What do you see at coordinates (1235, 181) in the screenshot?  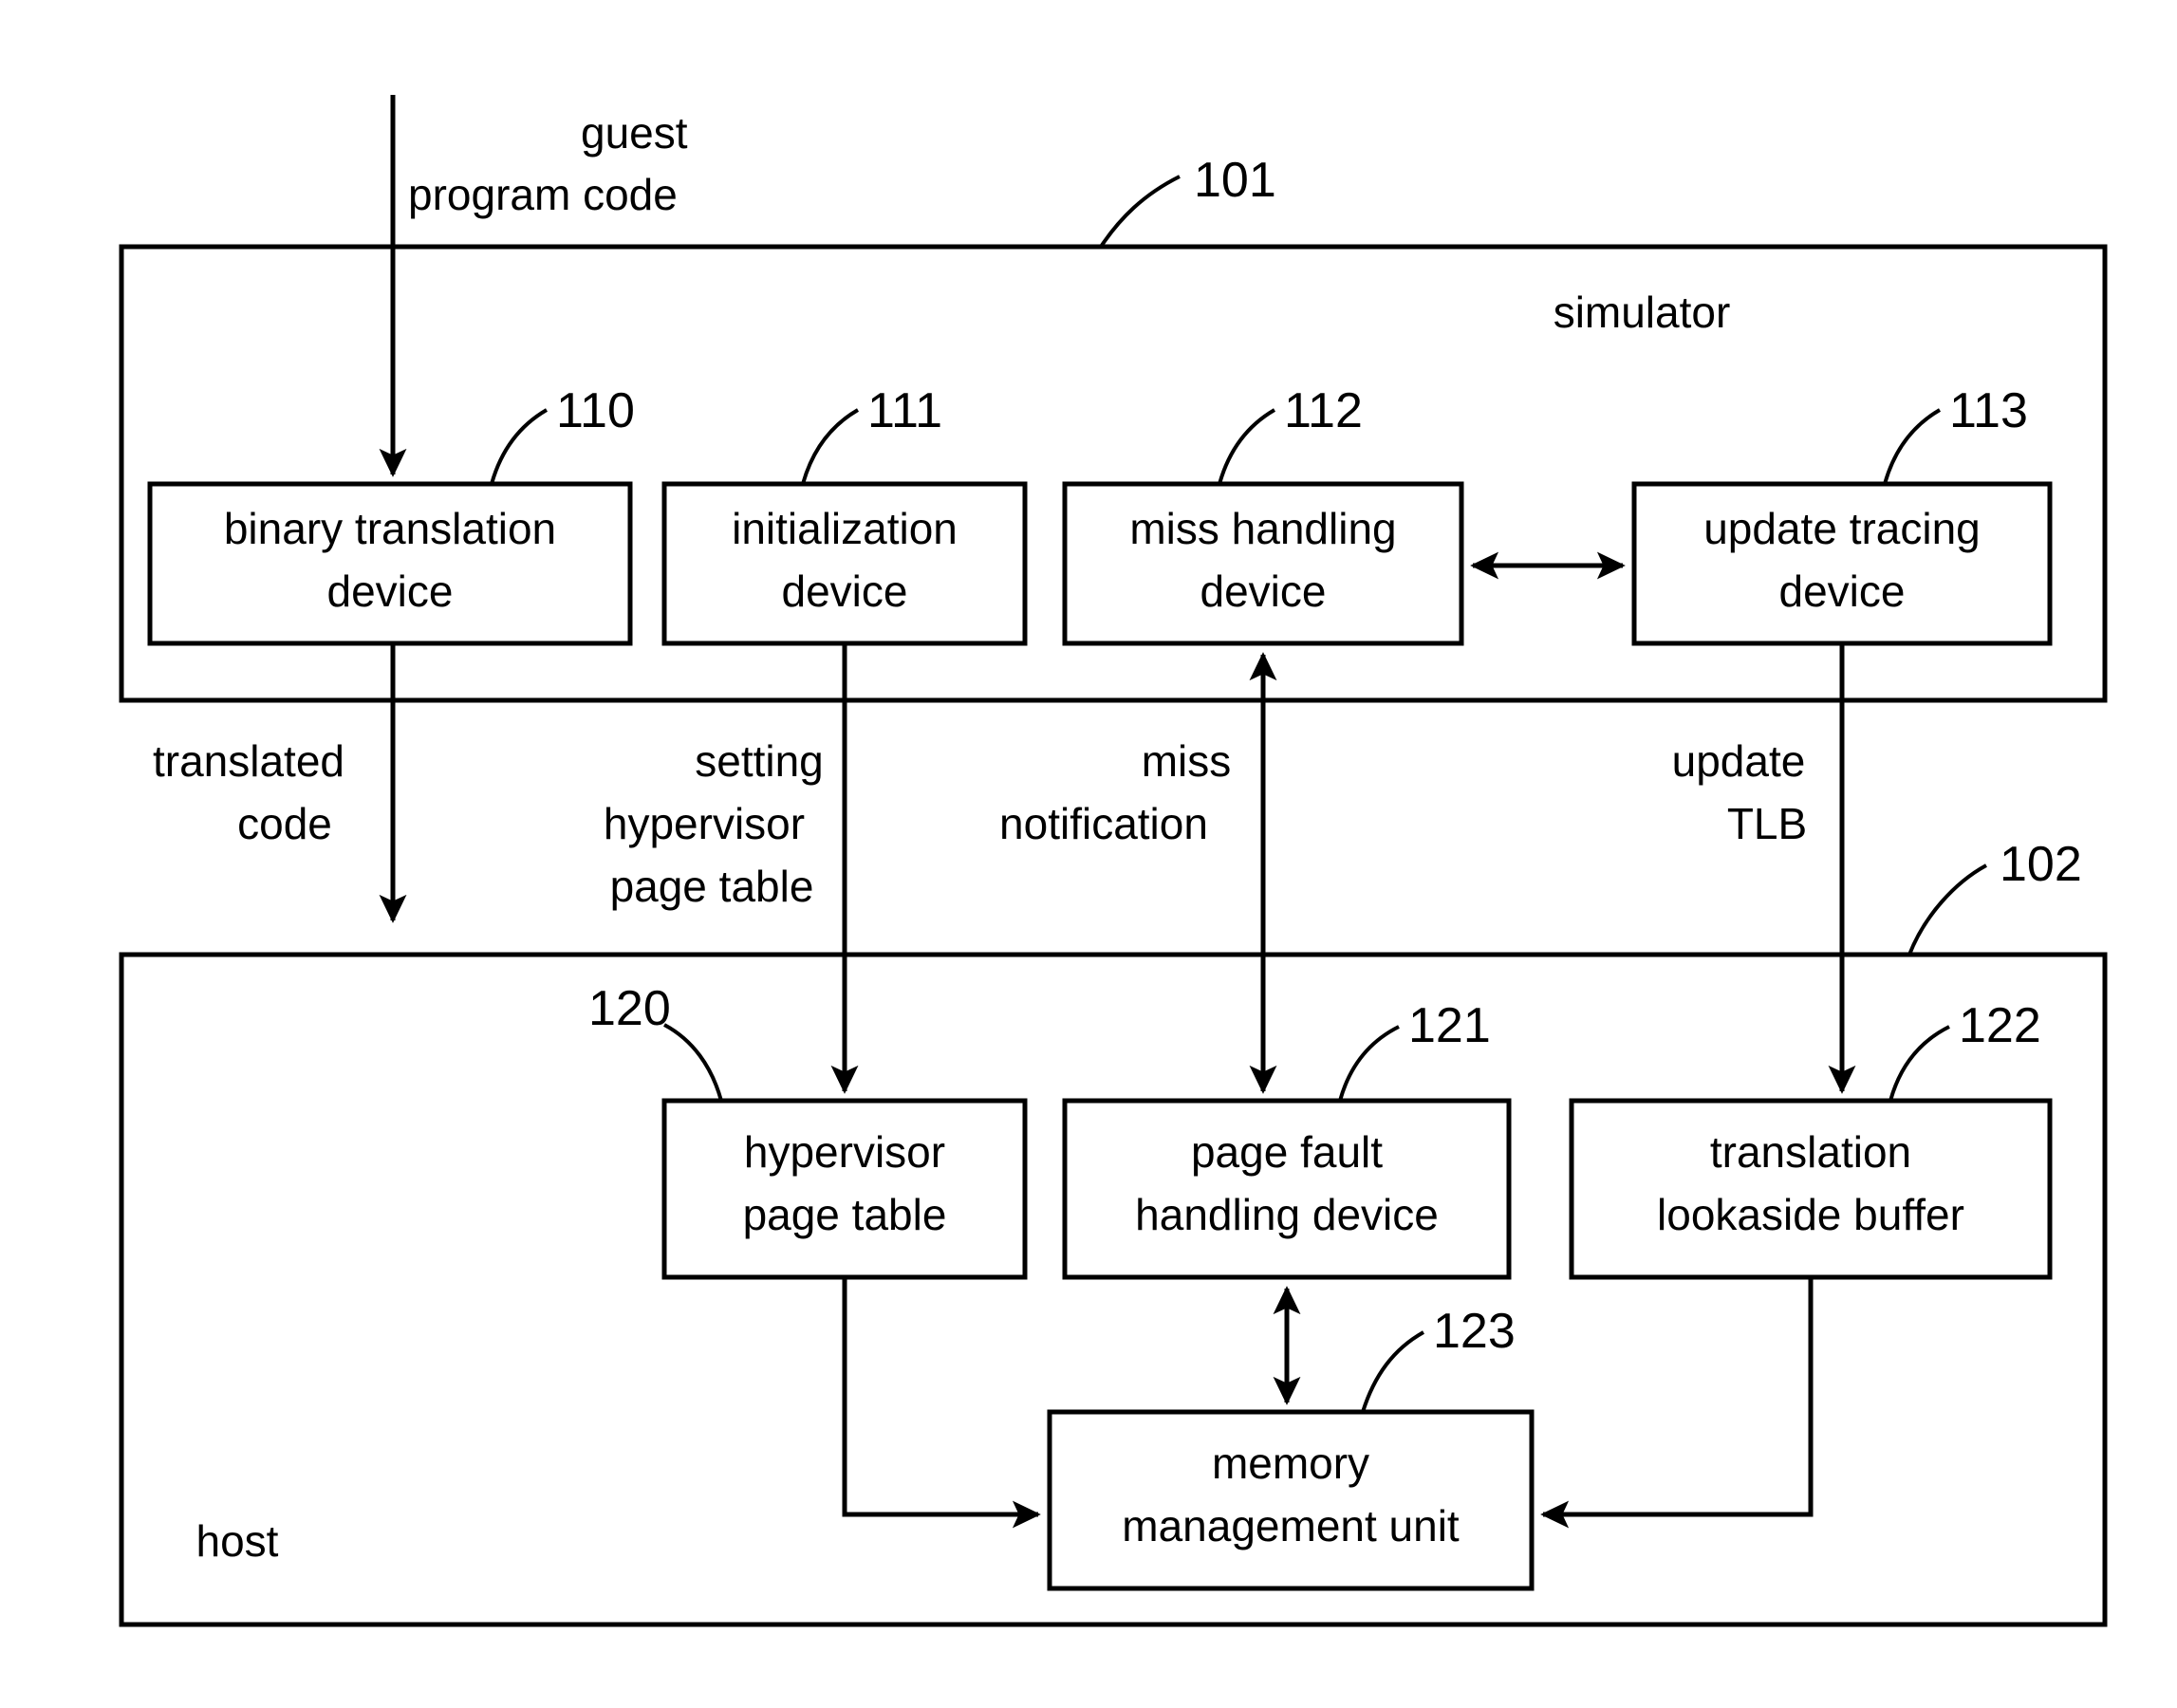 I see `ref-101: 101` at bounding box center [1235, 181].